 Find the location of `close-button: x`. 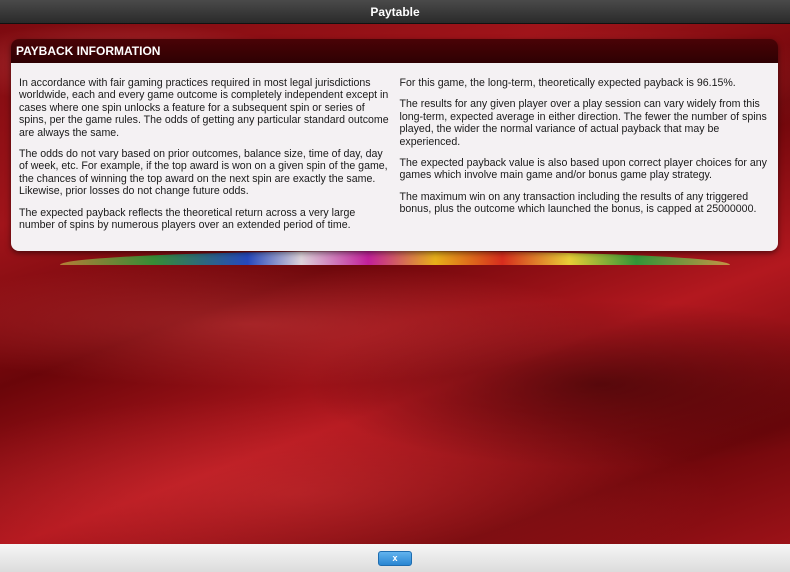

close-button: x is located at coordinates (395, 558).